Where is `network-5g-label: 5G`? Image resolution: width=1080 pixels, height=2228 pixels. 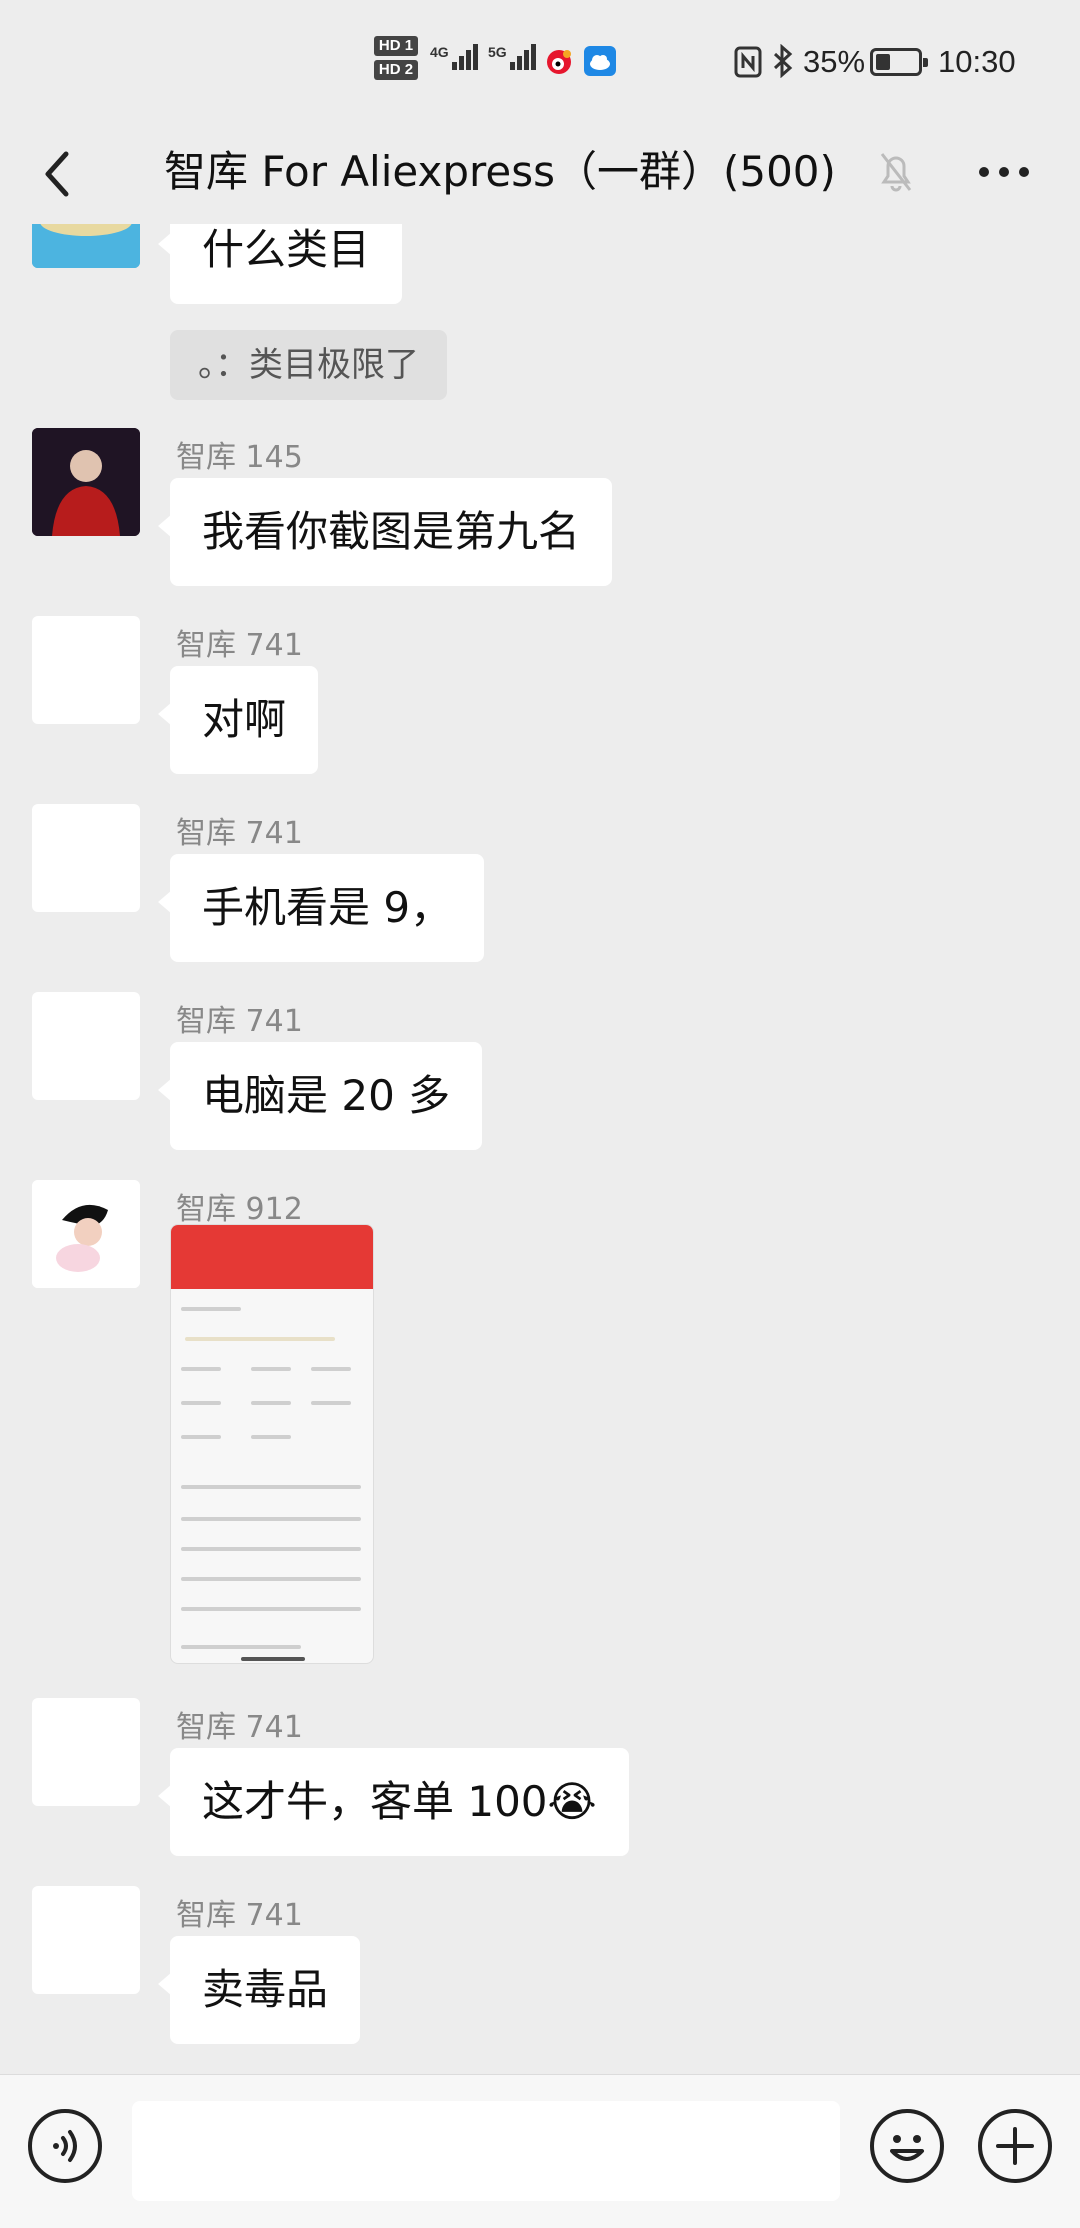 network-5g-label: 5G is located at coordinates (497, 52).